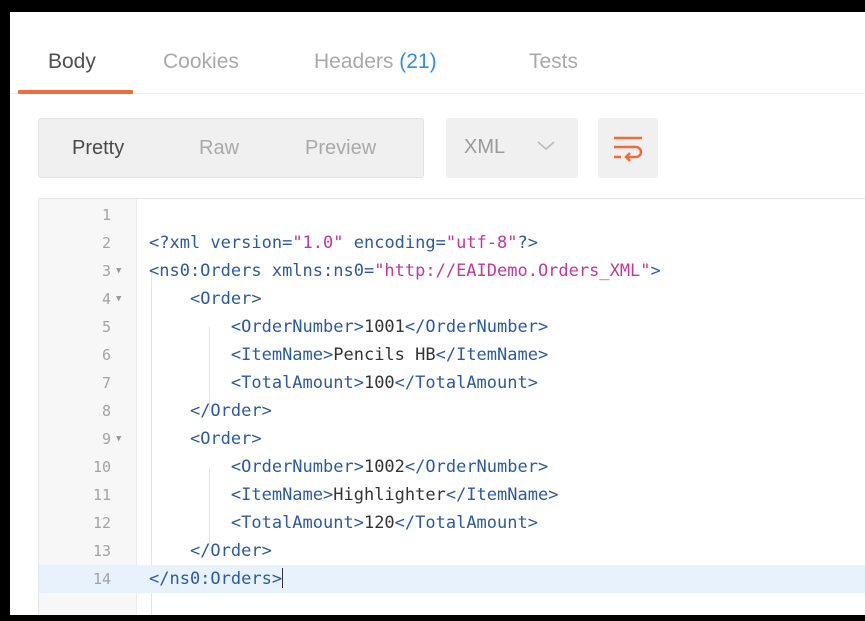 This screenshot has width=865, height=621. What do you see at coordinates (384, 355) in the screenshot?
I see `code-token-txt: Pencils HB` at bounding box center [384, 355].